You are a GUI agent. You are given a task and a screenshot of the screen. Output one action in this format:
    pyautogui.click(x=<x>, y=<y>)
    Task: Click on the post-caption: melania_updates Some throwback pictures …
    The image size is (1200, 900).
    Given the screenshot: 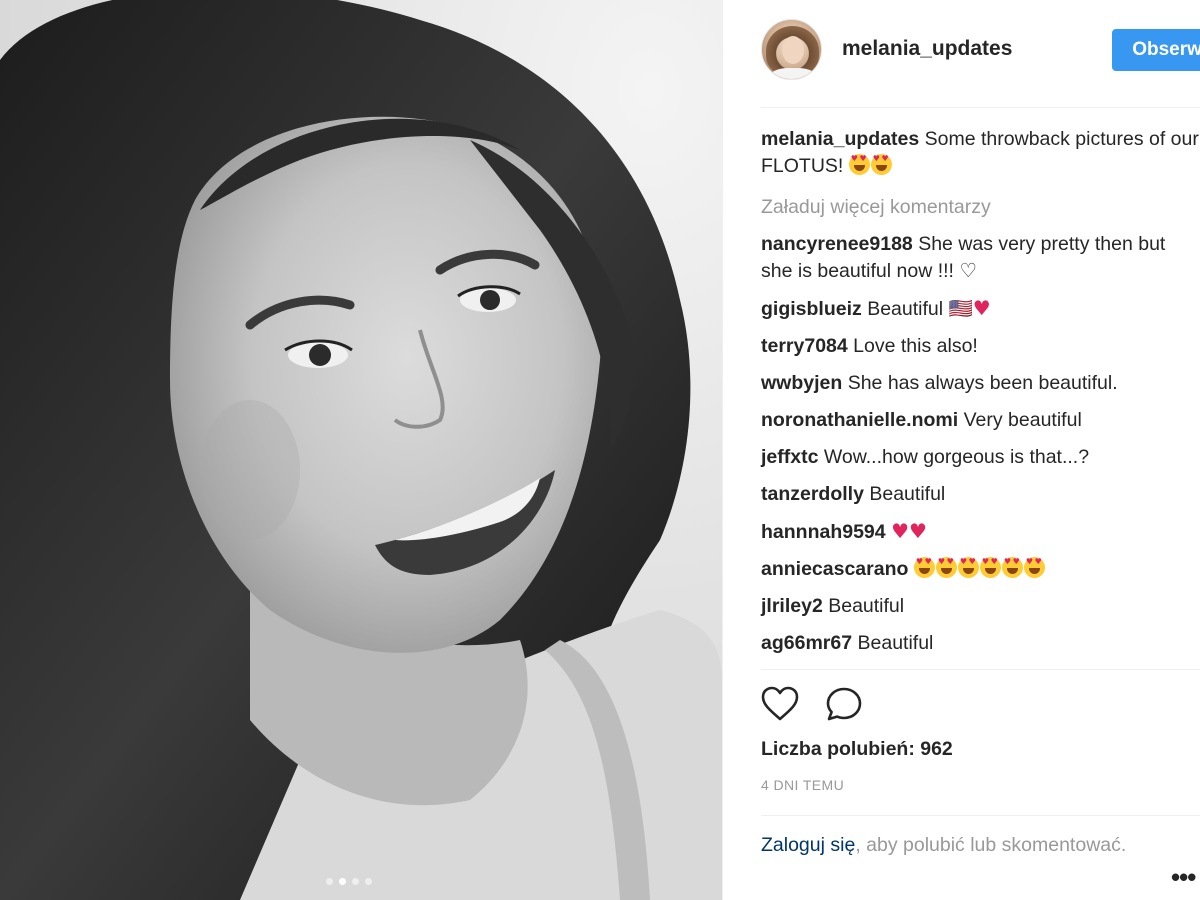 What is the action you would take?
    pyautogui.click(x=980, y=153)
    